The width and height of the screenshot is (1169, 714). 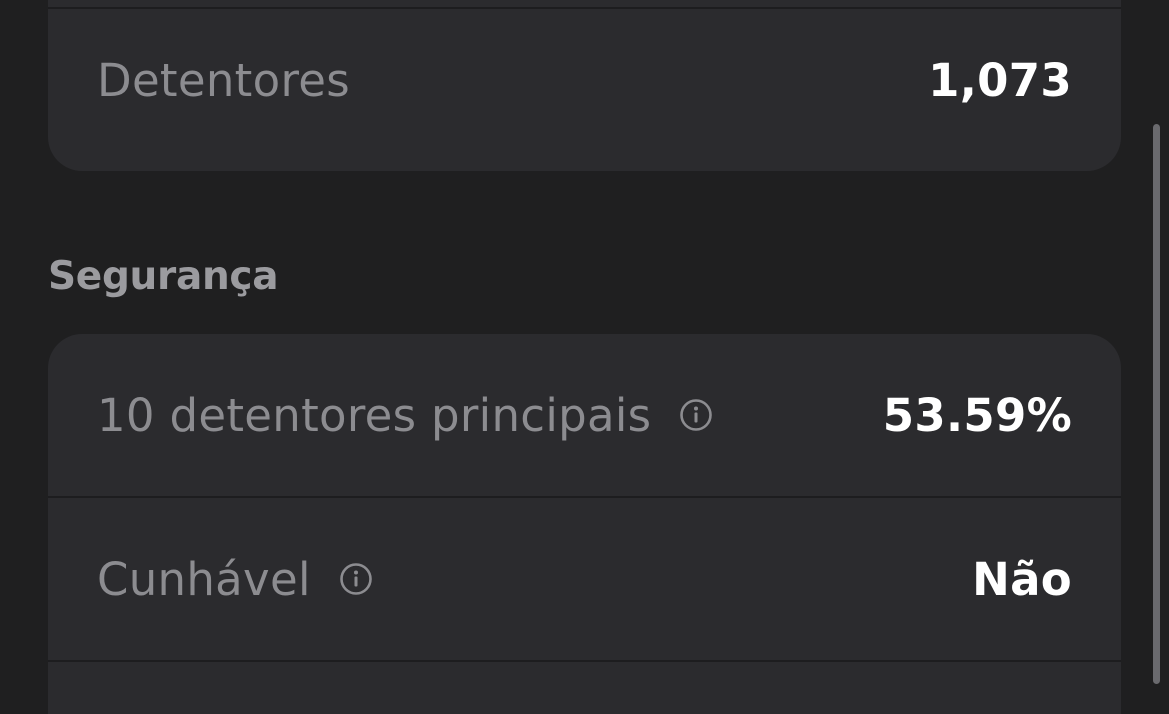 I want to click on top-holders-label-group: 10 detentores principais, so click(x=405, y=415).